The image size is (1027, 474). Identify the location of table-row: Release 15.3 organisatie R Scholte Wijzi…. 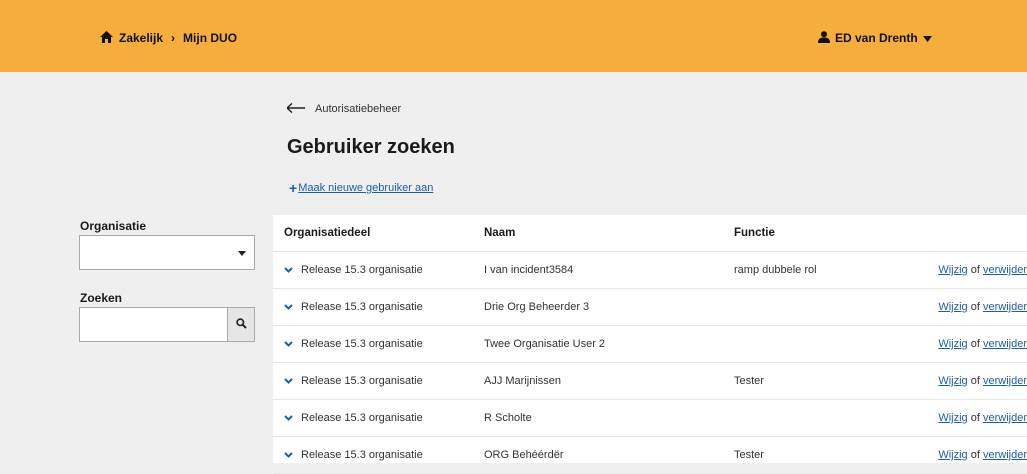
(650, 418).